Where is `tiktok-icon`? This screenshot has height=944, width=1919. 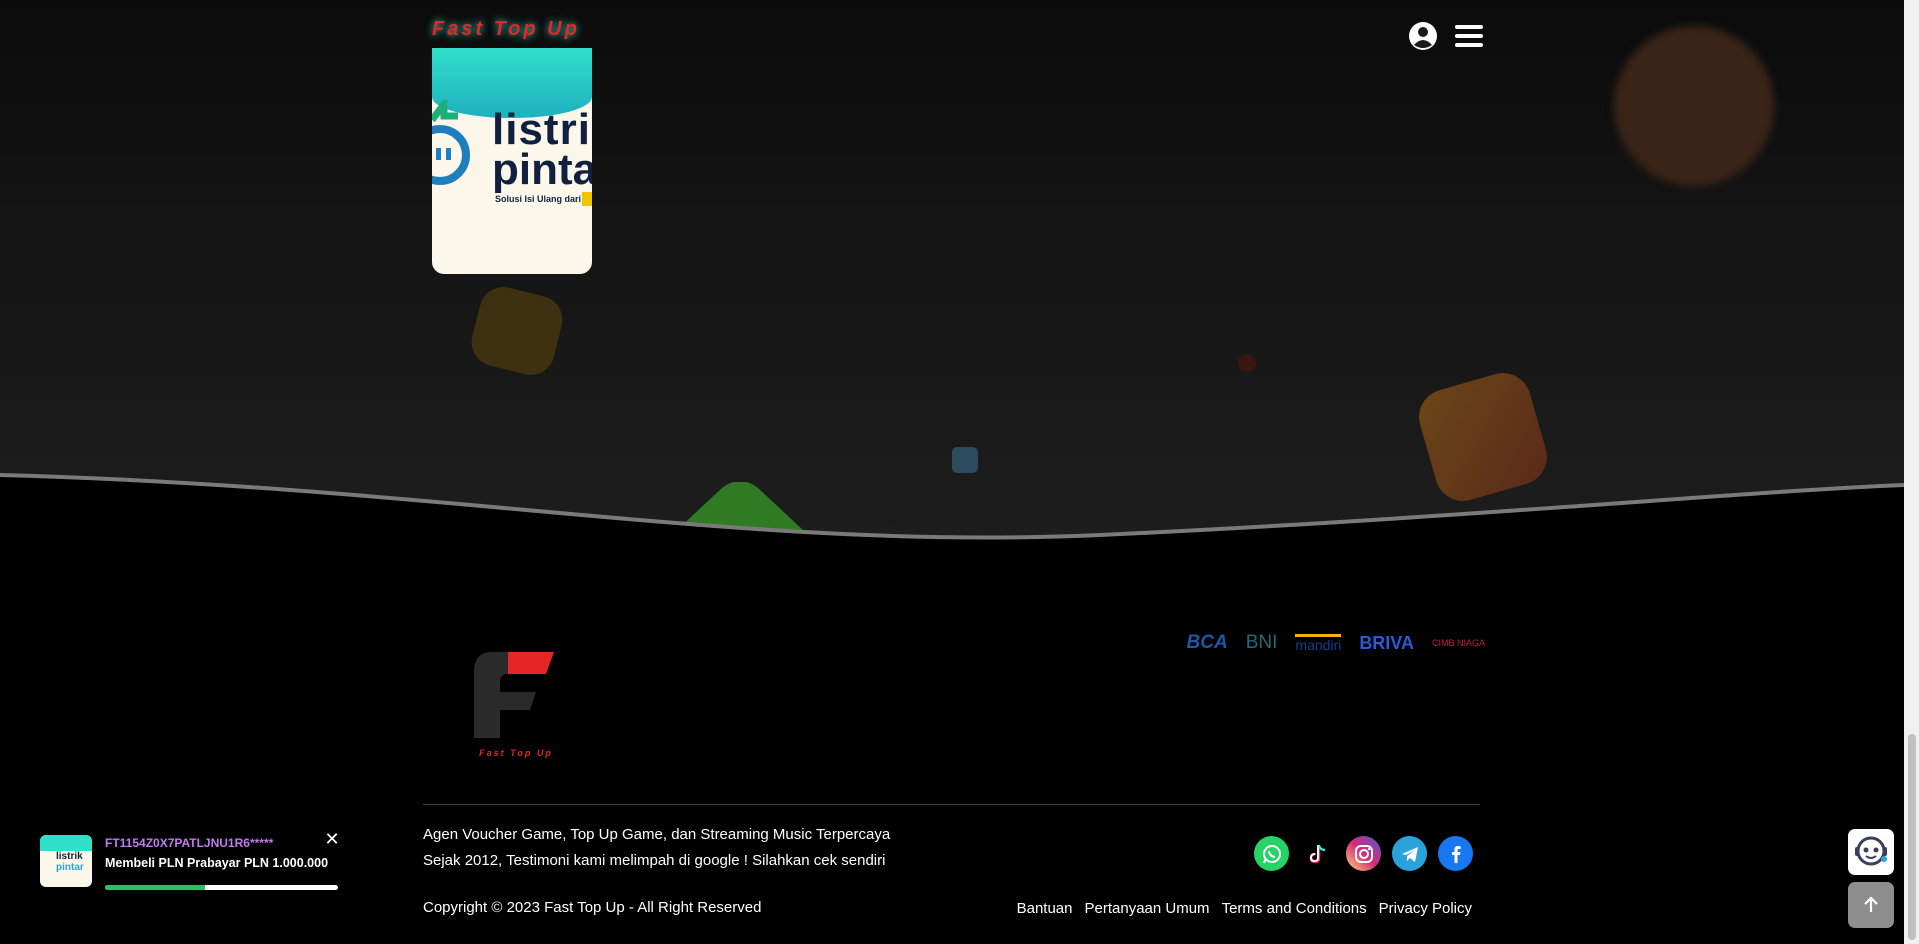
tiktok-icon is located at coordinates (1317, 853).